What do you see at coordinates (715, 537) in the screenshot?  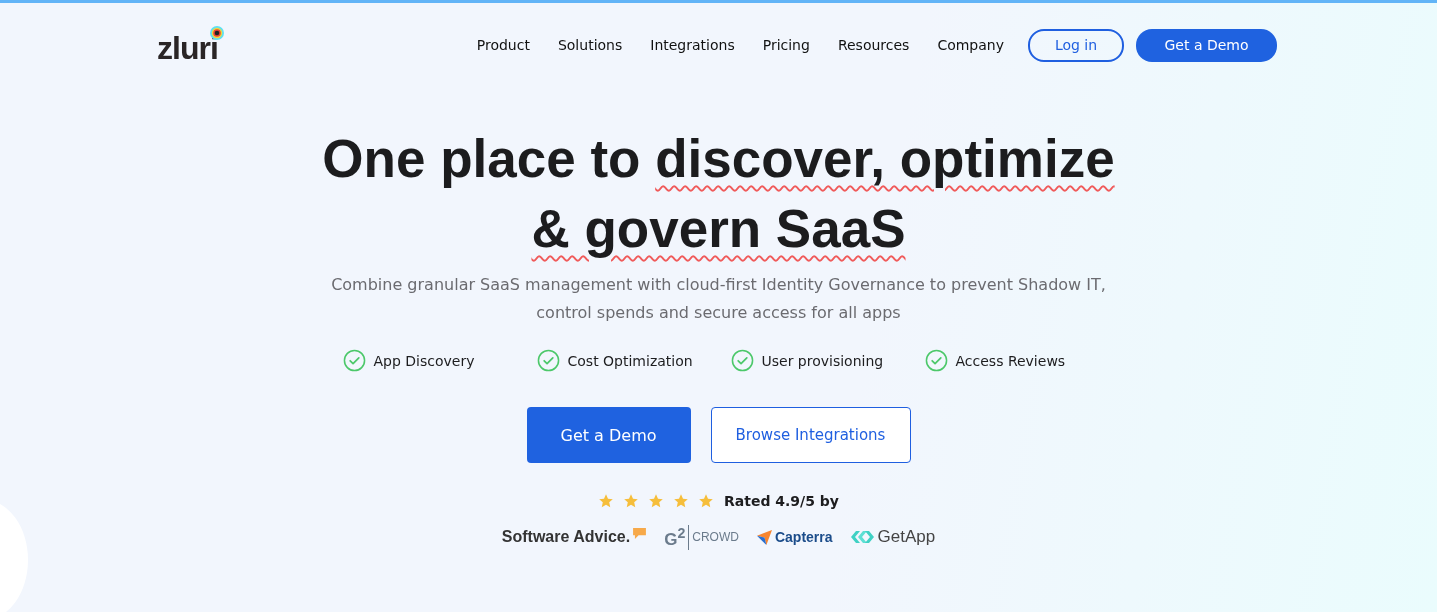 I see `reviewer-logo-text: CROWD` at bounding box center [715, 537].